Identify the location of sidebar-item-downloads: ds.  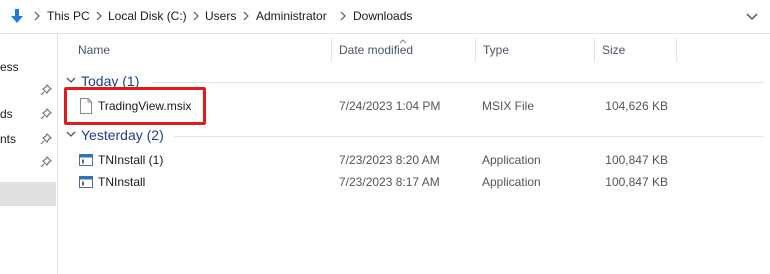
(6, 114).